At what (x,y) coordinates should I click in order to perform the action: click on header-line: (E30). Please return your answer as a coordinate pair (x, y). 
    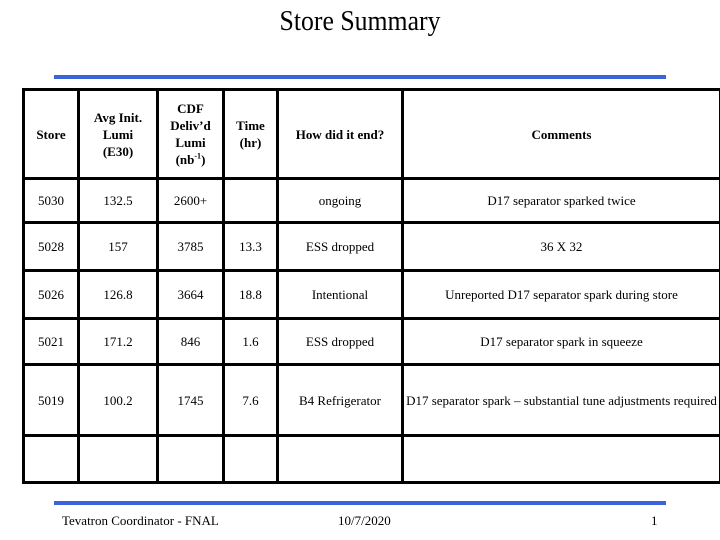
    Looking at the image, I should click on (118, 151).